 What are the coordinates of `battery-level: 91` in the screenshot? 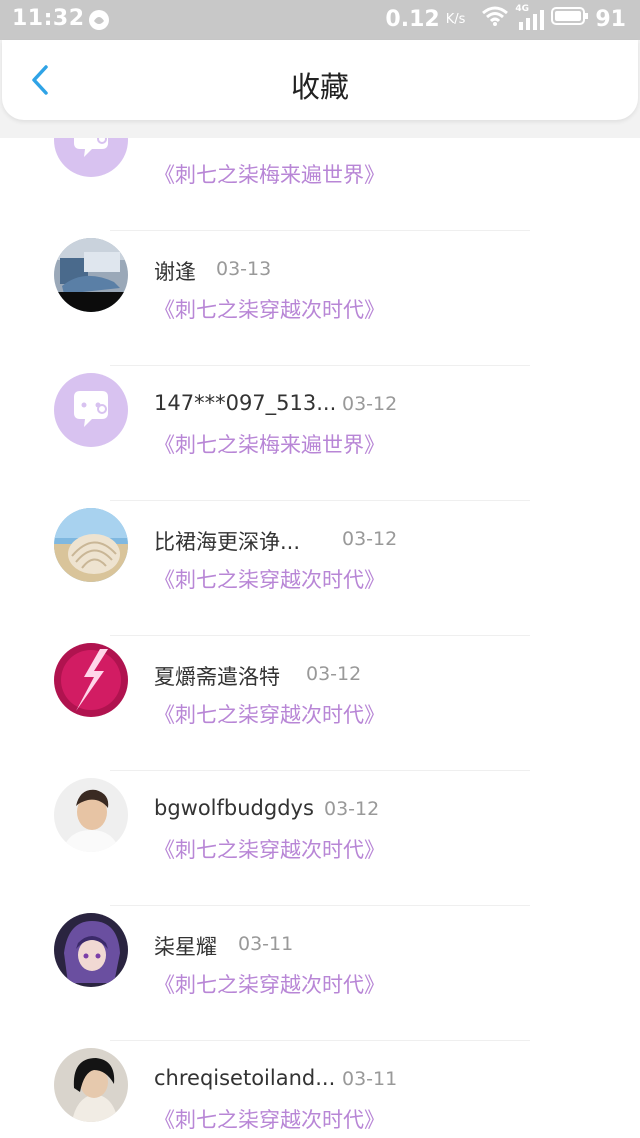 It's located at (610, 19).